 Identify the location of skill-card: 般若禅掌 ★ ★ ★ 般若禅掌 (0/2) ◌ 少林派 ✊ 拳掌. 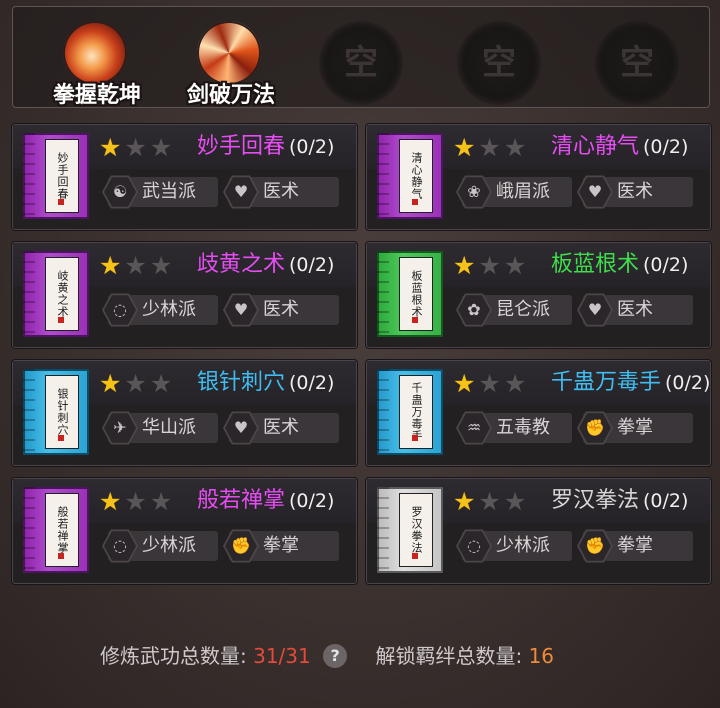
(184, 531).